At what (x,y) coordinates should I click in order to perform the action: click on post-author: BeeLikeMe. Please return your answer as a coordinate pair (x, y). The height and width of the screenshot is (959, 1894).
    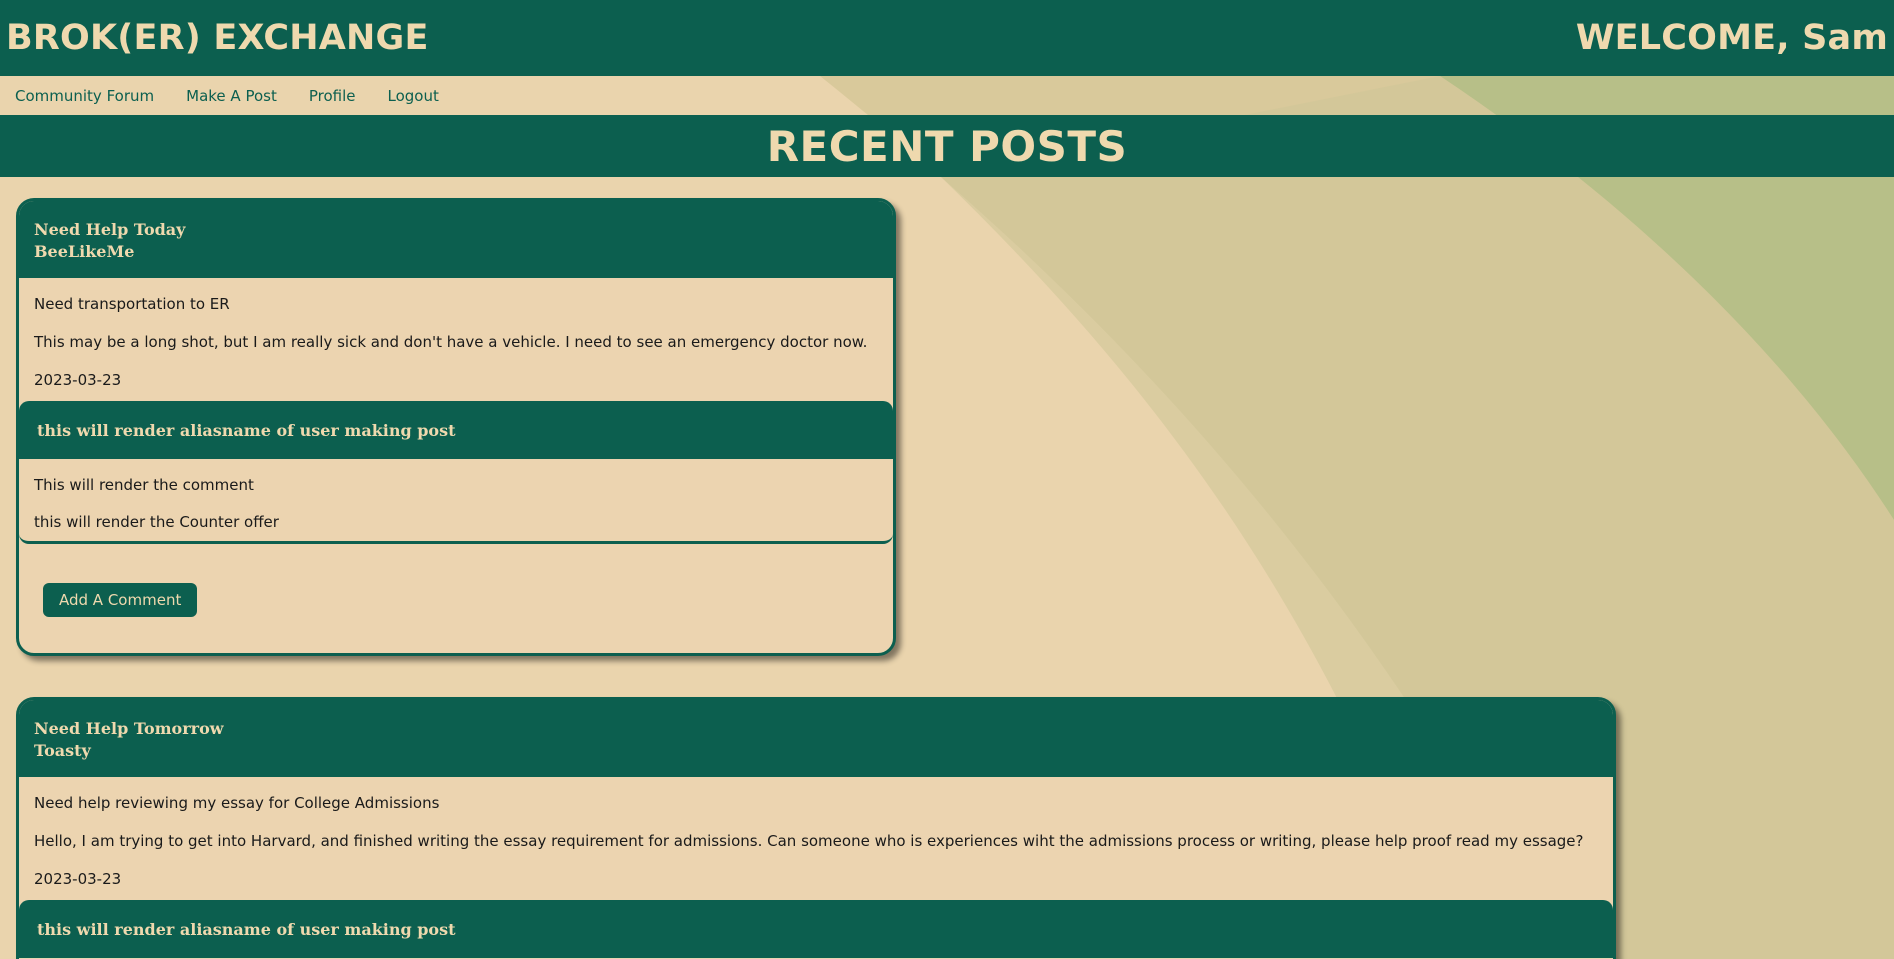
    Looking at the image, I should click on (84, 251).